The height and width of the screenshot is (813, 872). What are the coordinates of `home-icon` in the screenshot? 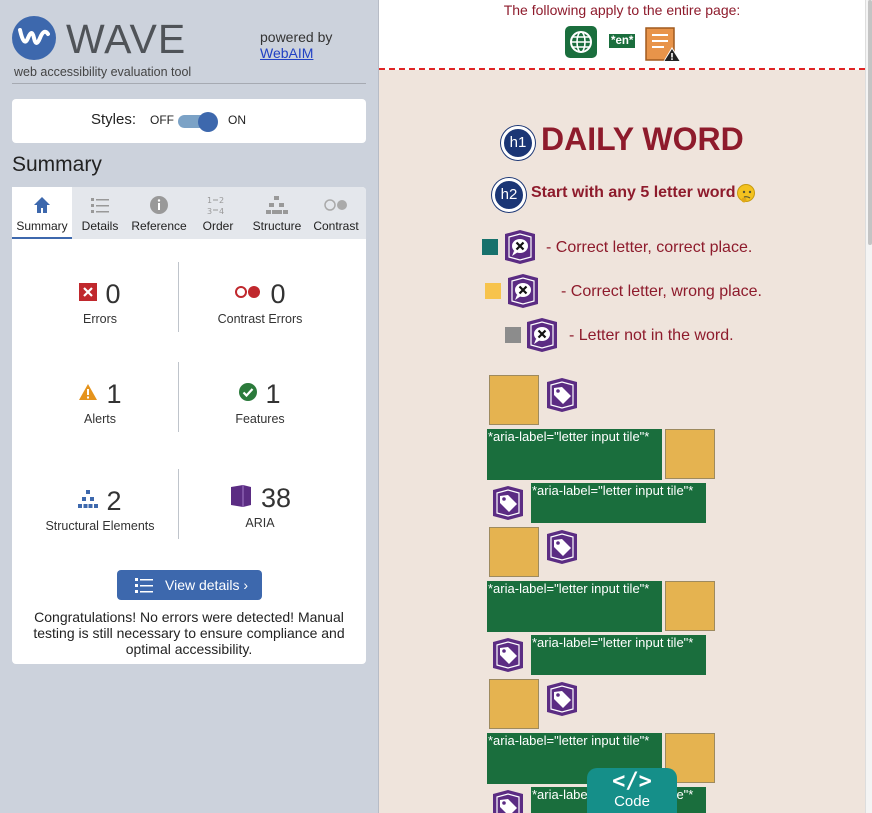 It's located at (42, 205).